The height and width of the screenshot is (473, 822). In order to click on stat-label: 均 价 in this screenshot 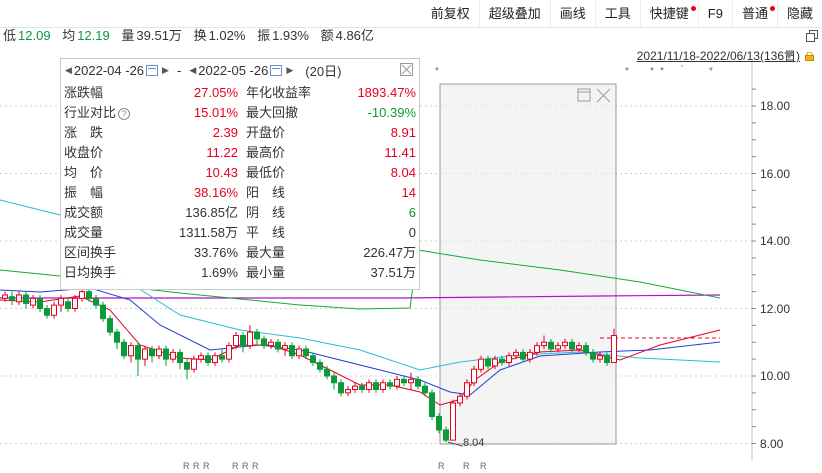, I will do `click(84, 172)`.